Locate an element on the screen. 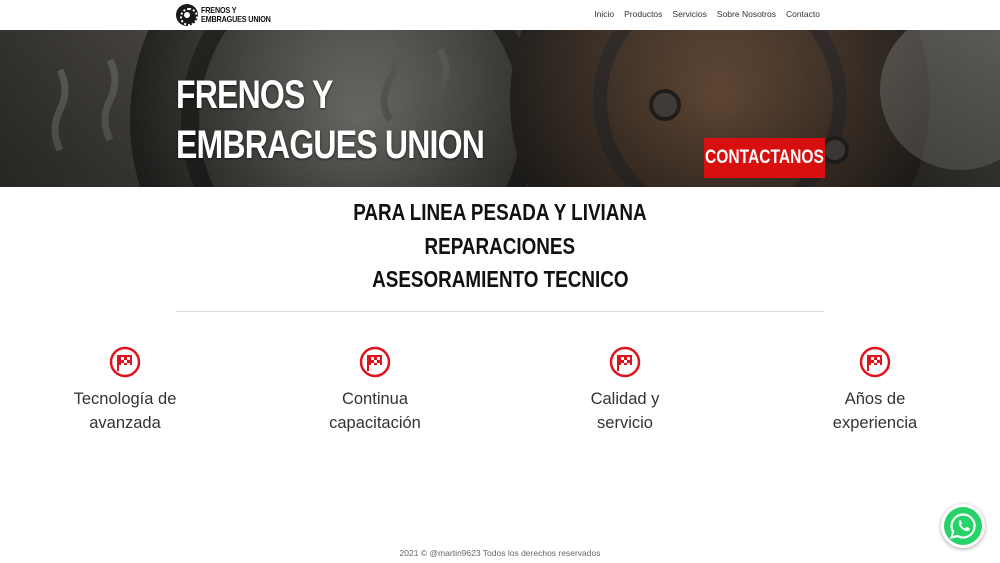 Image resolution: width=1000 pixels, height=563 pixels. hero-title: FRENOS Y EMBRAGUES UNION is located at coordinates (330, 120).